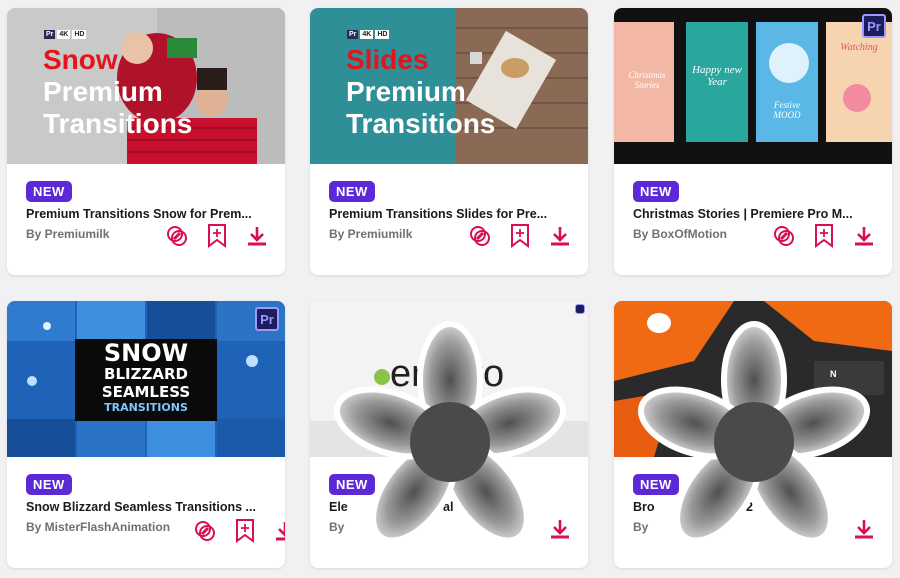 This screenshot has width=900, height=578. I want to click on card-thumbnail: Pr SNOW BLIZZARD SEAMLESS TRANSITIONS, so click(146, 379).